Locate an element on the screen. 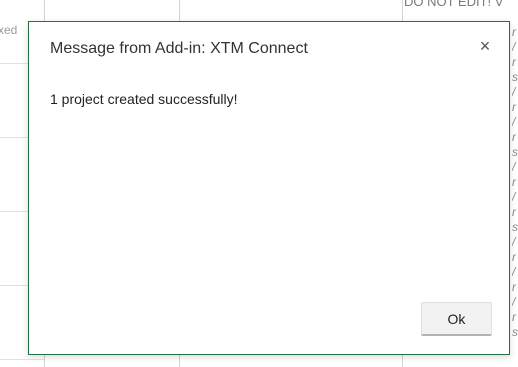 The image size is (518, 367). dialog-title: Message from Add-in: XTM Connect is located at coordinates (179, 48).